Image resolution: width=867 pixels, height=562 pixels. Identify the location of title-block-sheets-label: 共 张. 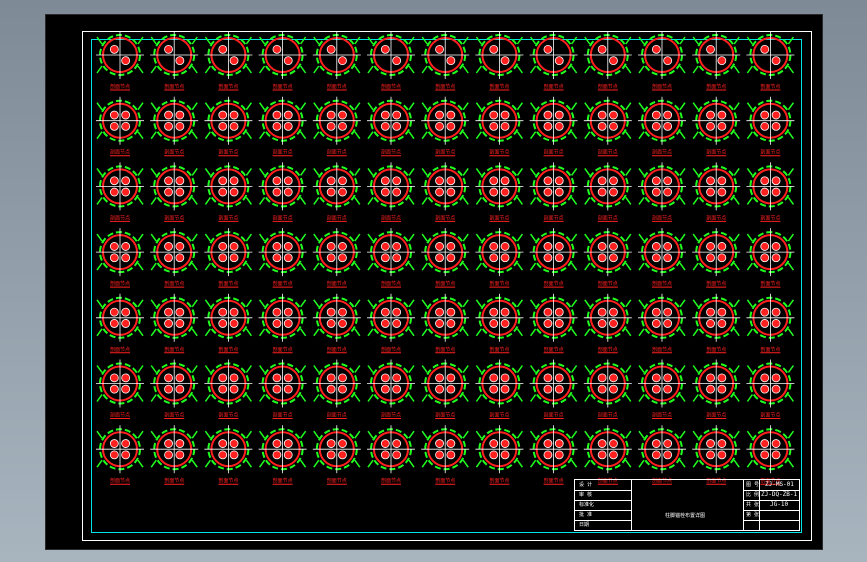
(753, 505).